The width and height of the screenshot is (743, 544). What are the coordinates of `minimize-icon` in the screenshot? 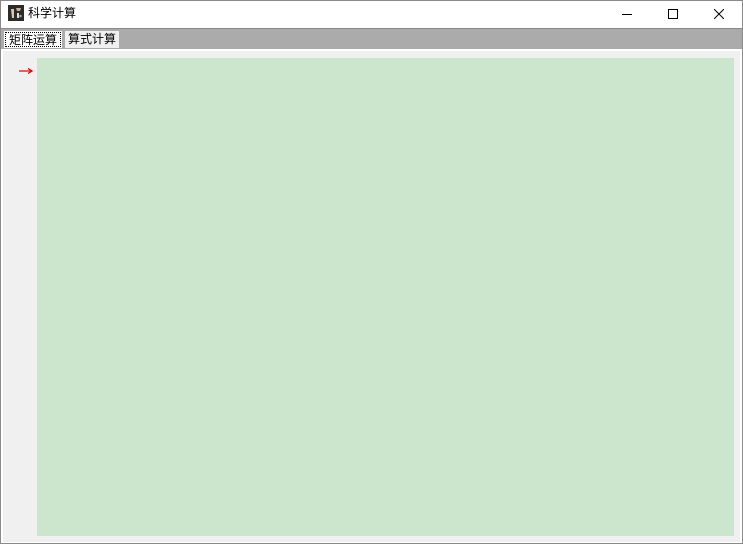 It's located at (627, 14).